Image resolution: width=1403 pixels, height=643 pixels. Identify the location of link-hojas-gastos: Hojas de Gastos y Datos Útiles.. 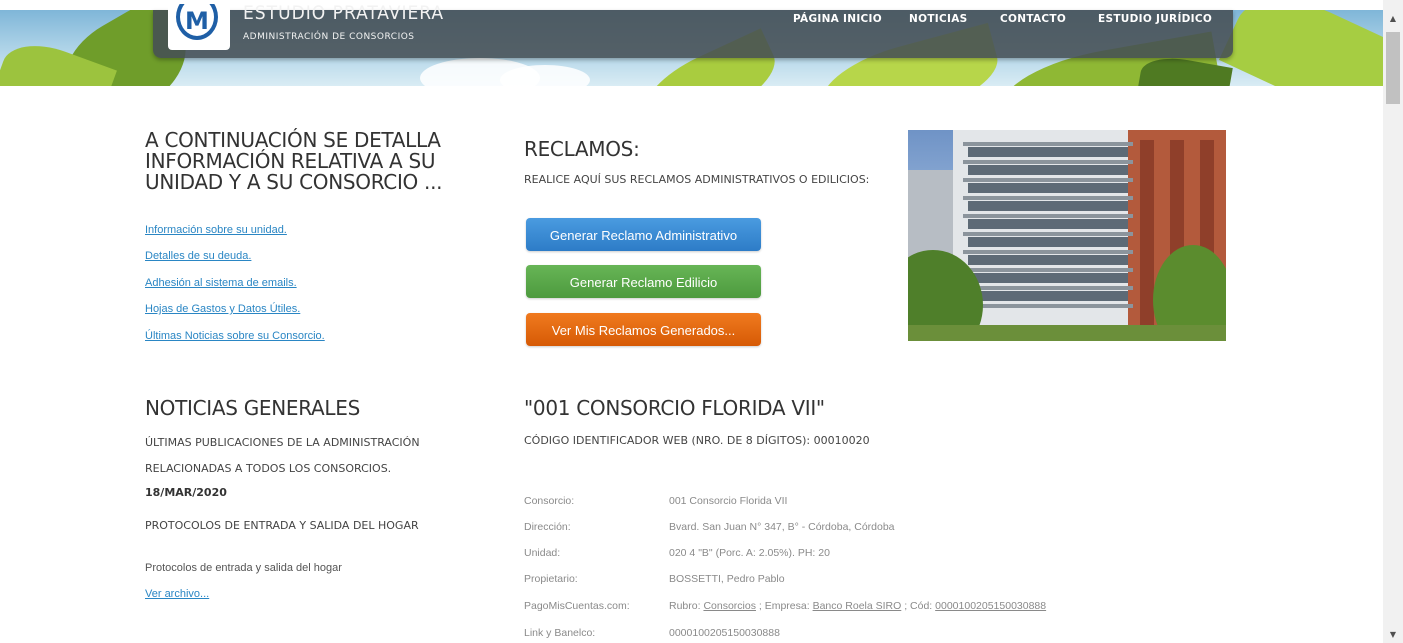
(222, 309).